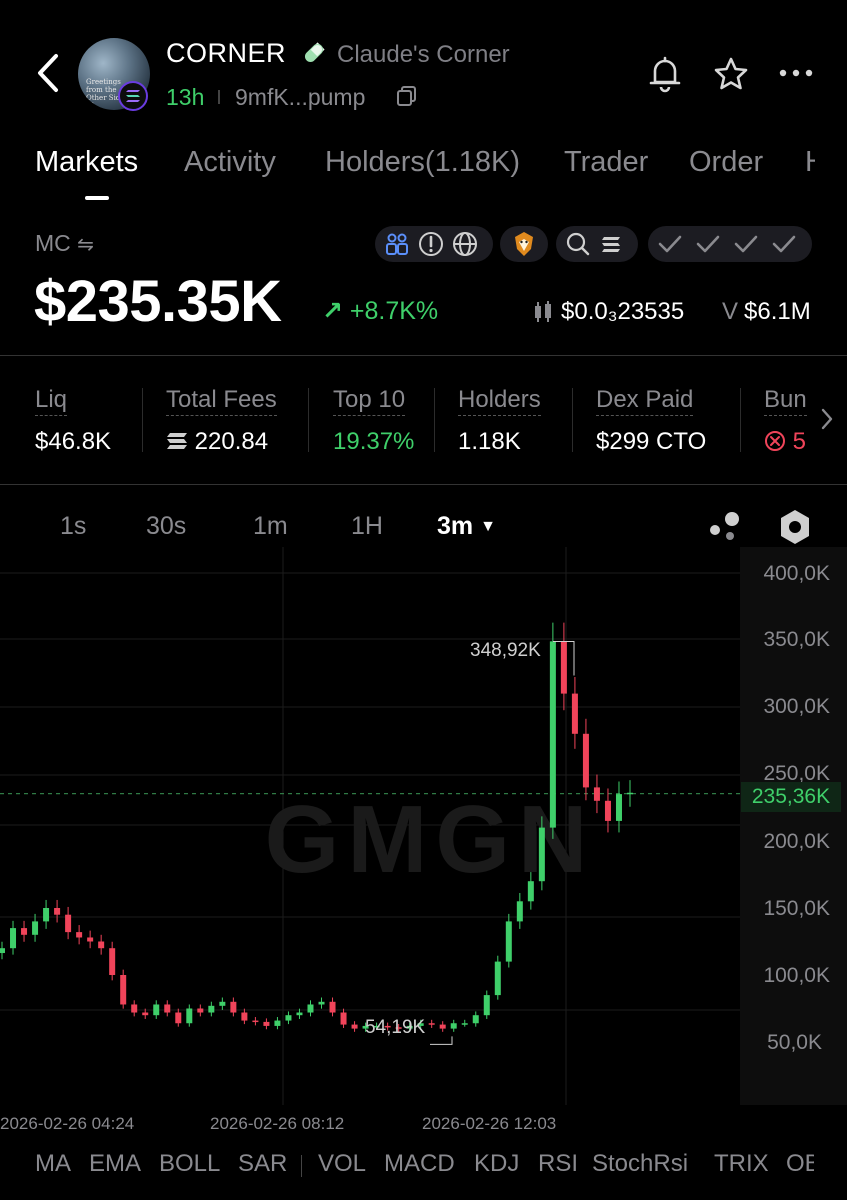  I want to click on token-subtitle: Claude's Corner, so click(423, 54).